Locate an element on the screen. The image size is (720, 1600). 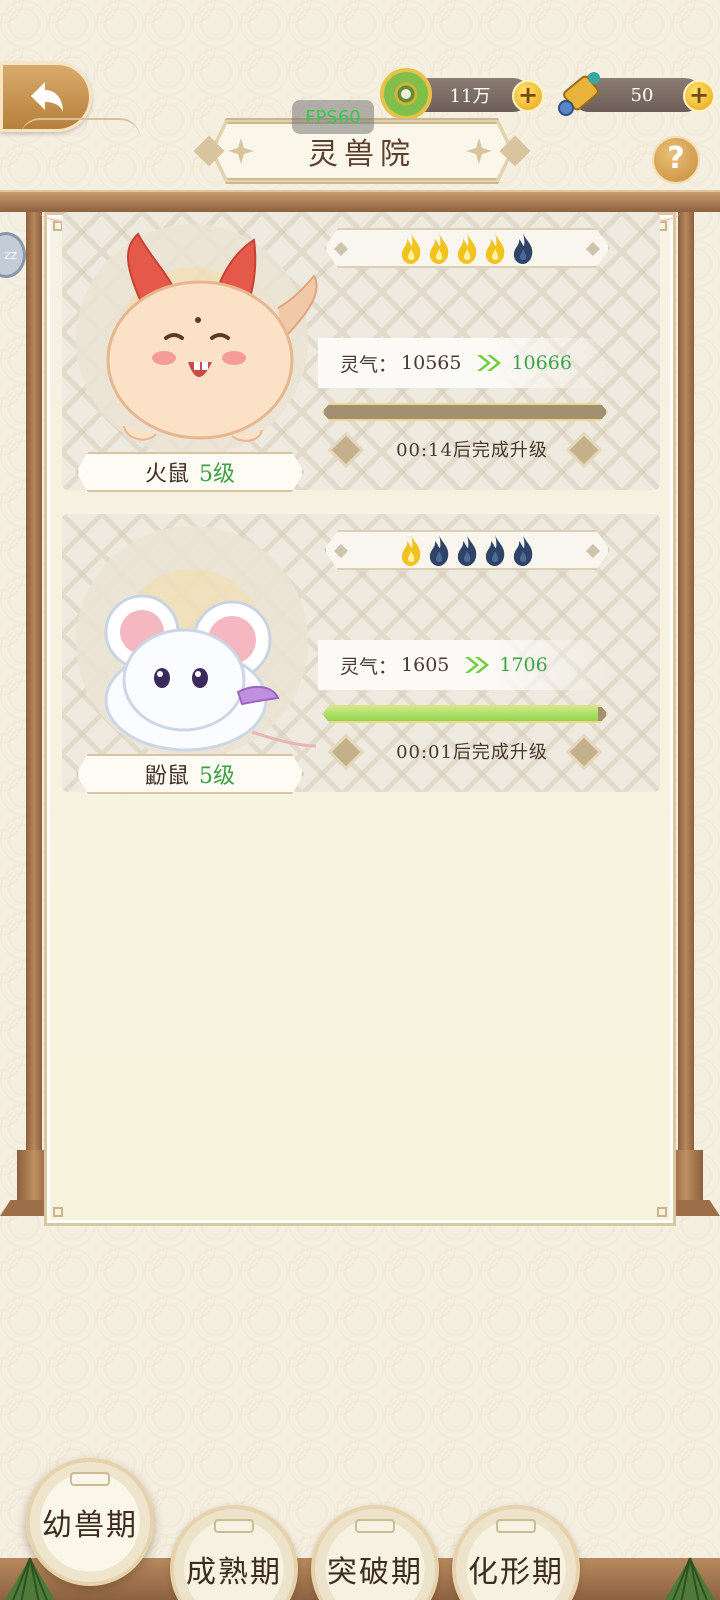
back-arrow-icon is located at coordinates (47, 97).